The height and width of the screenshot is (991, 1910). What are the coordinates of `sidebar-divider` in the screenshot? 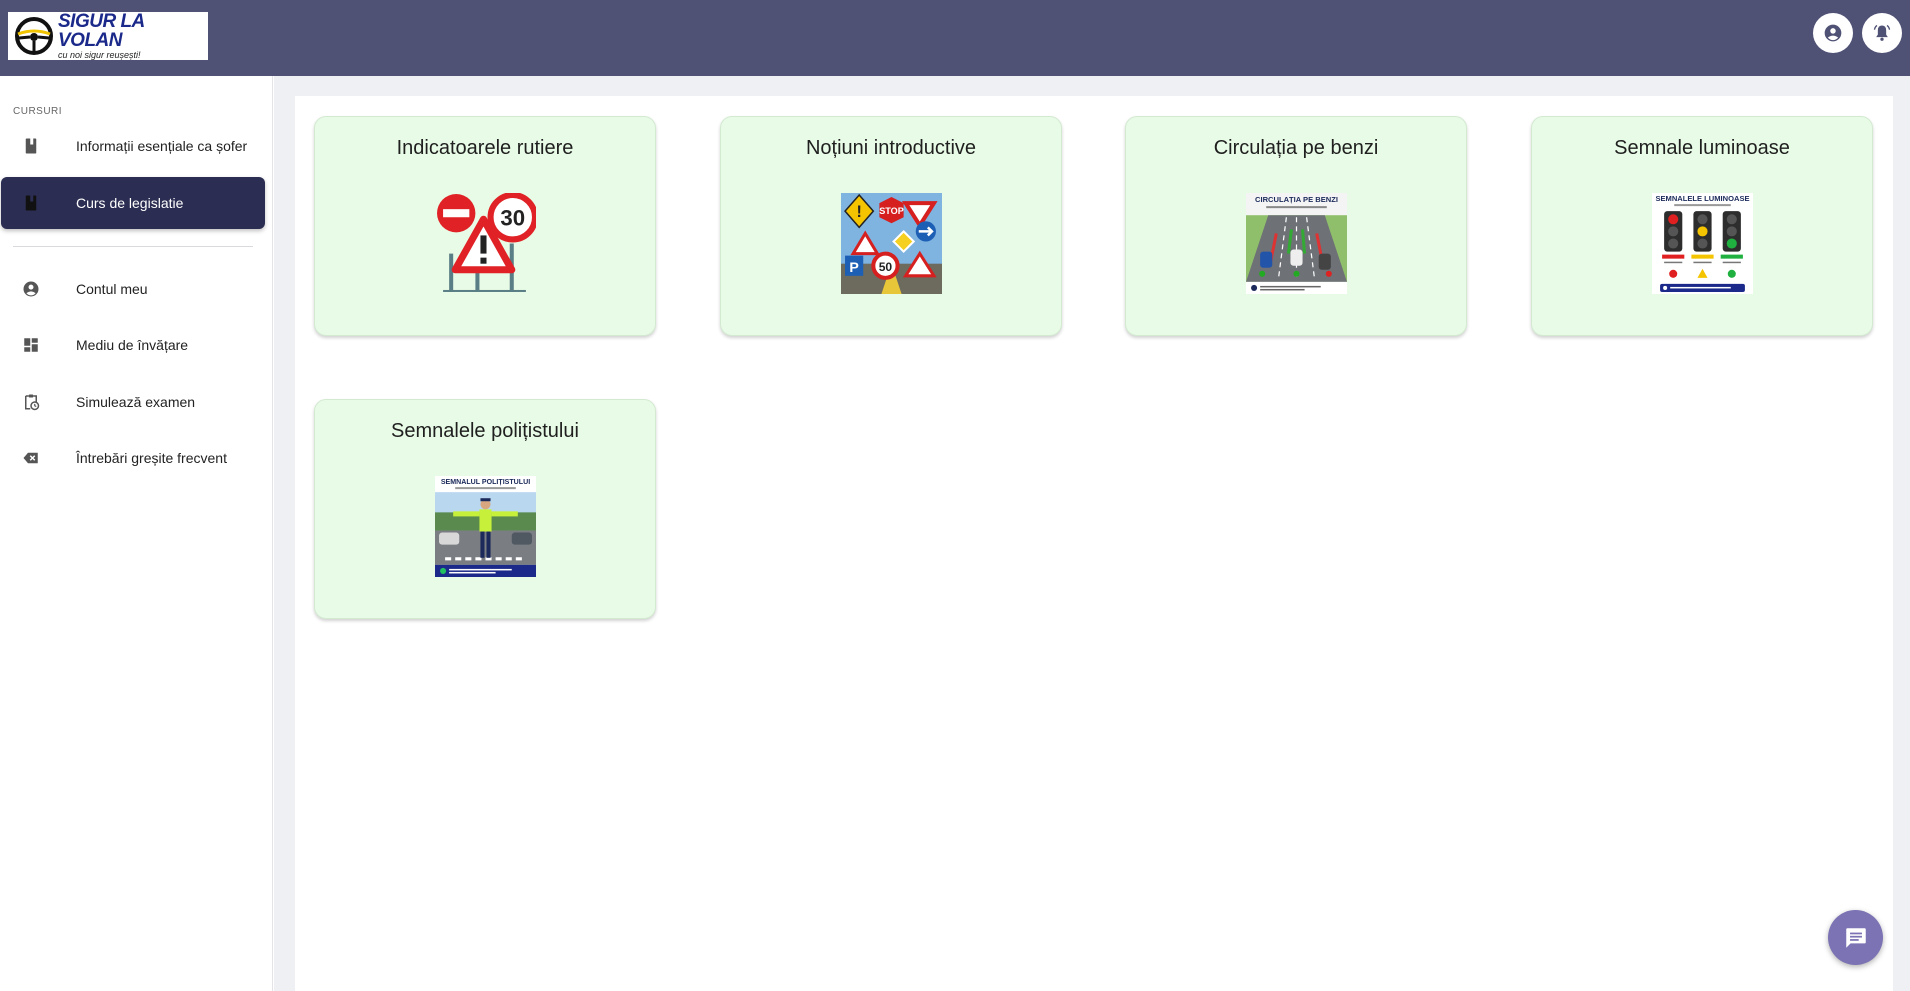 It's located at (133, 246).